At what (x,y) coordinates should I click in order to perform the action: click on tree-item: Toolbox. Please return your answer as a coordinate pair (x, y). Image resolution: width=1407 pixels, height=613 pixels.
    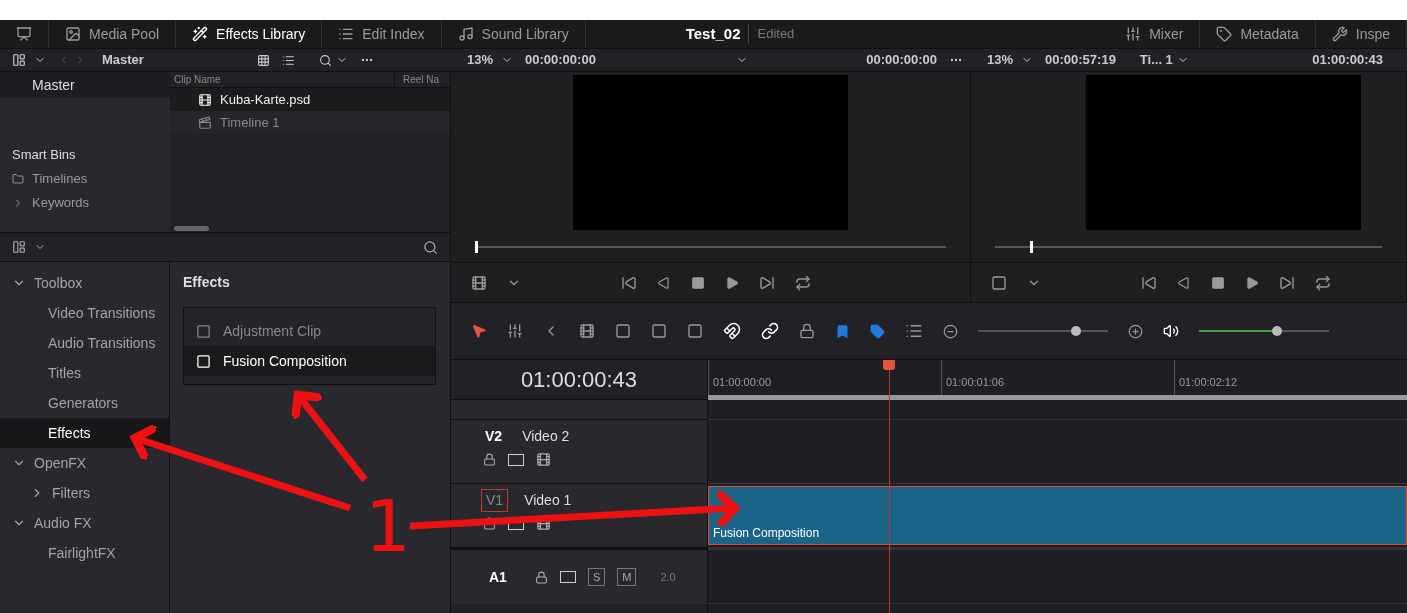
    Looking at the image, I should click on (84, 283).